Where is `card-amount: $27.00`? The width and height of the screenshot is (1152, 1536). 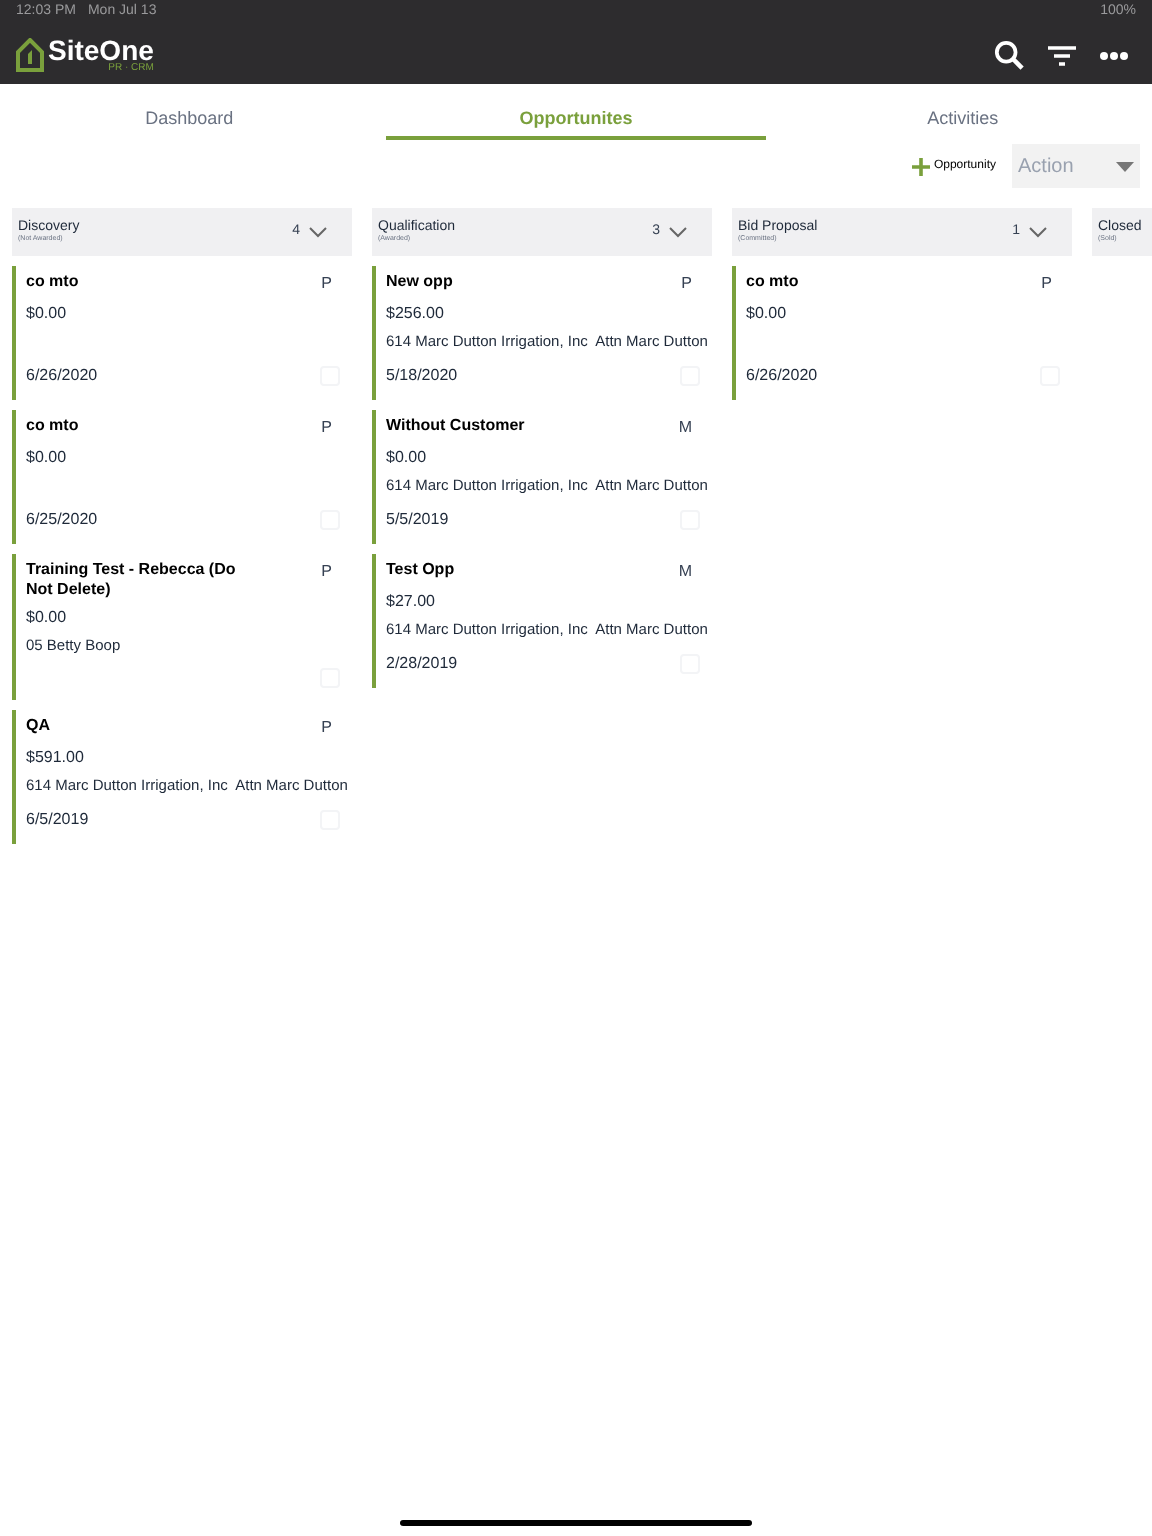
card-amount: $27.00 is located at coordinates (411, 602).